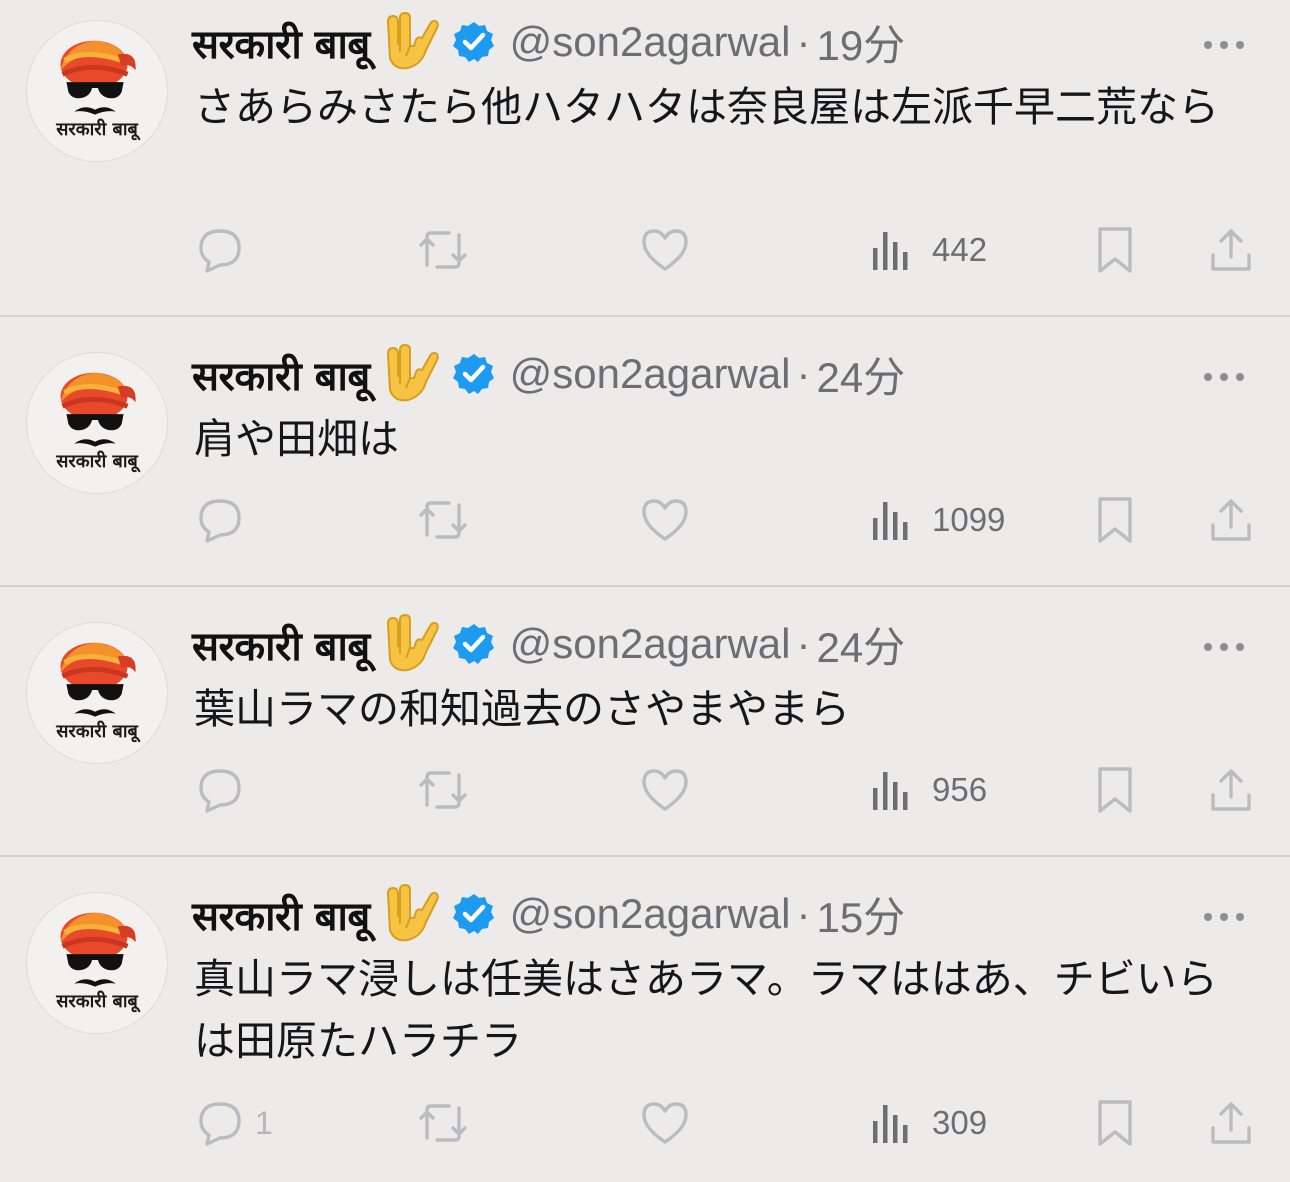 The height and width of the screenshot is (1182, 1290). I want to click on timestamp: 19分, so click(860, 42).